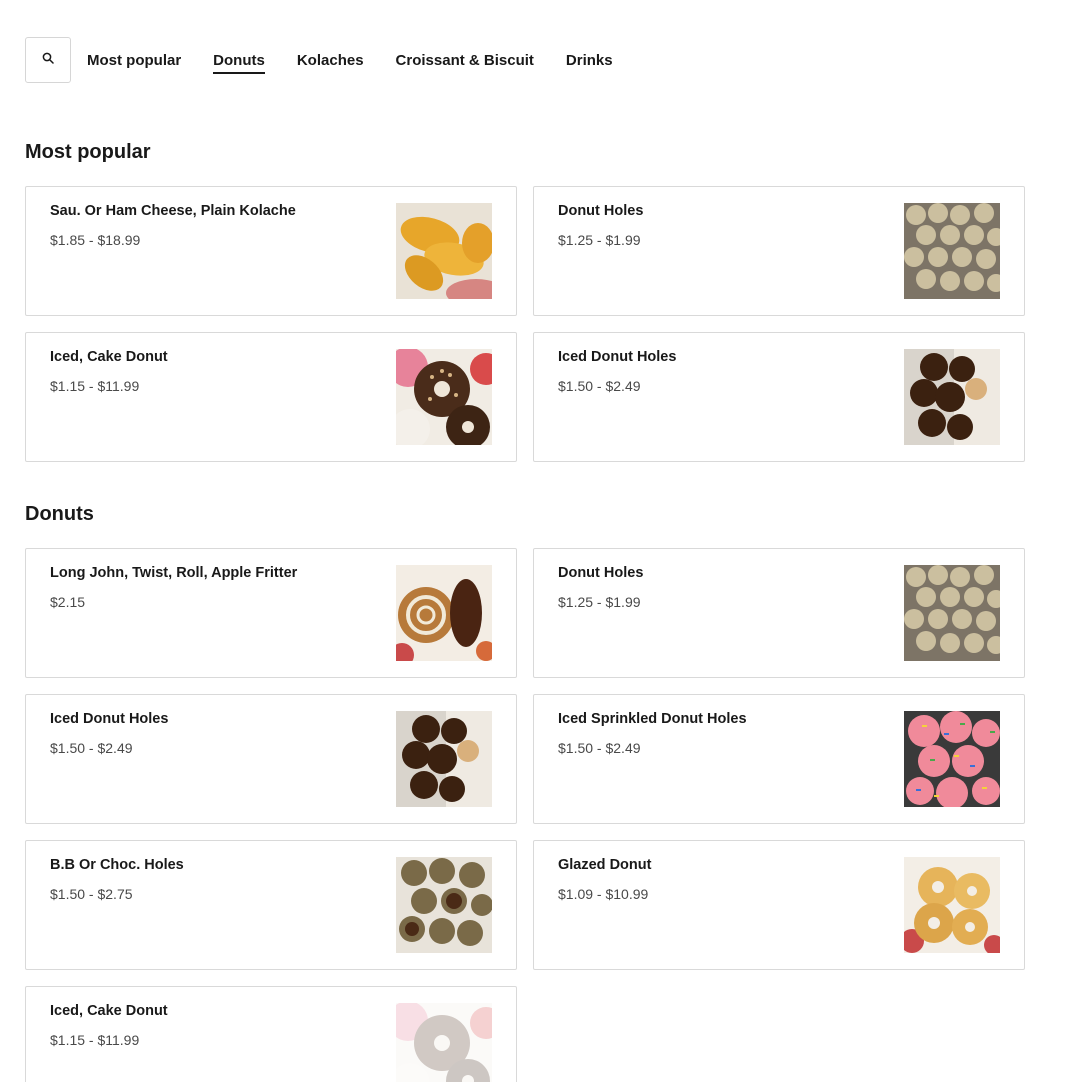 The height and width of the screenshot is (1082, 1070). I want to click on menu-item-card: B.B Or Choc. Holes $1.50 - $2.75, so click(271, 905).